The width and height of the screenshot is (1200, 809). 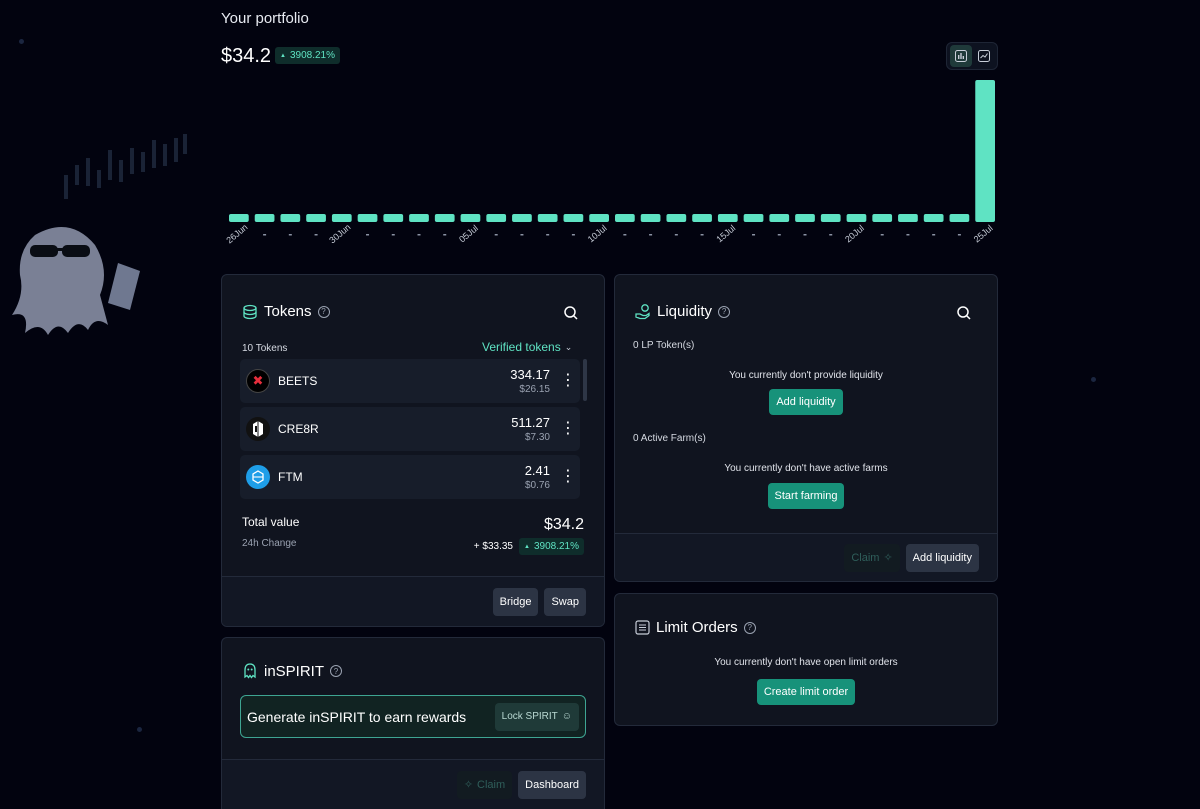 I want to click on inspirit-footer: ✧ Claim Dashboard, so click(x=413, y=784).